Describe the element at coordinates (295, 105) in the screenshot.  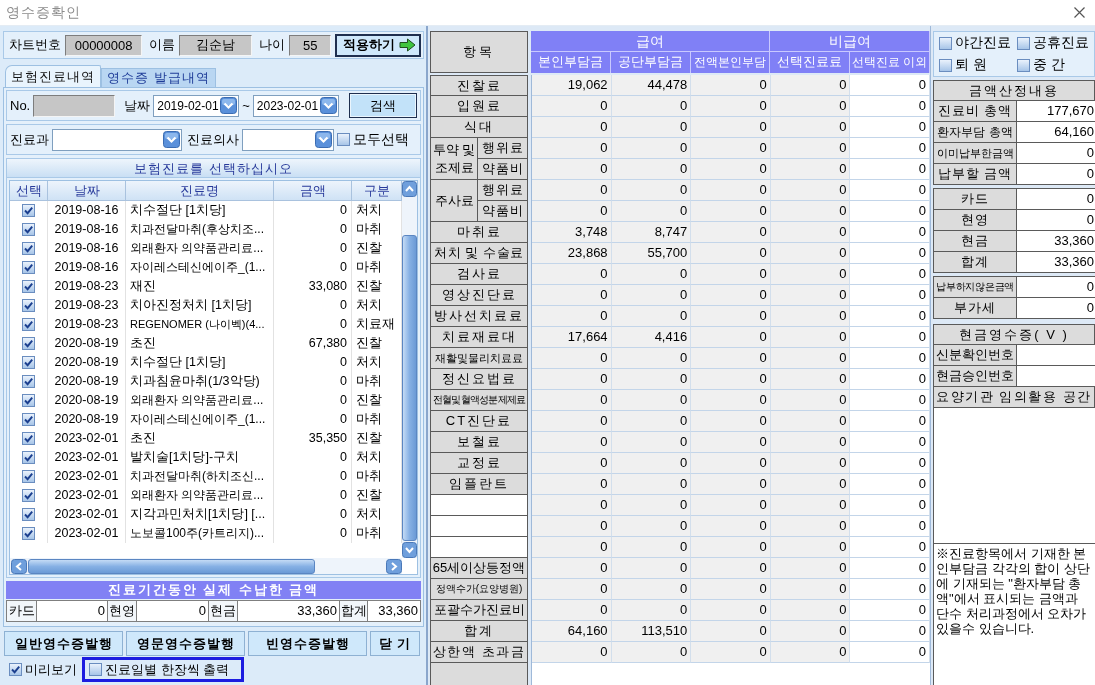
I see `date-dropdown: 2023-02-01` at that location.